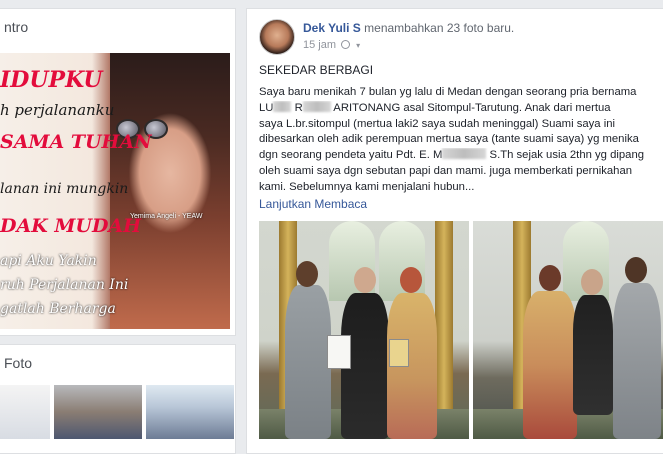 The height and width of the screenshot is (454, 663). What do you see at coordinates (64, 285) in the screenshot?
I see `cover-text-7: ruh Perjalanan Ini` at bounding box center [64, 285].